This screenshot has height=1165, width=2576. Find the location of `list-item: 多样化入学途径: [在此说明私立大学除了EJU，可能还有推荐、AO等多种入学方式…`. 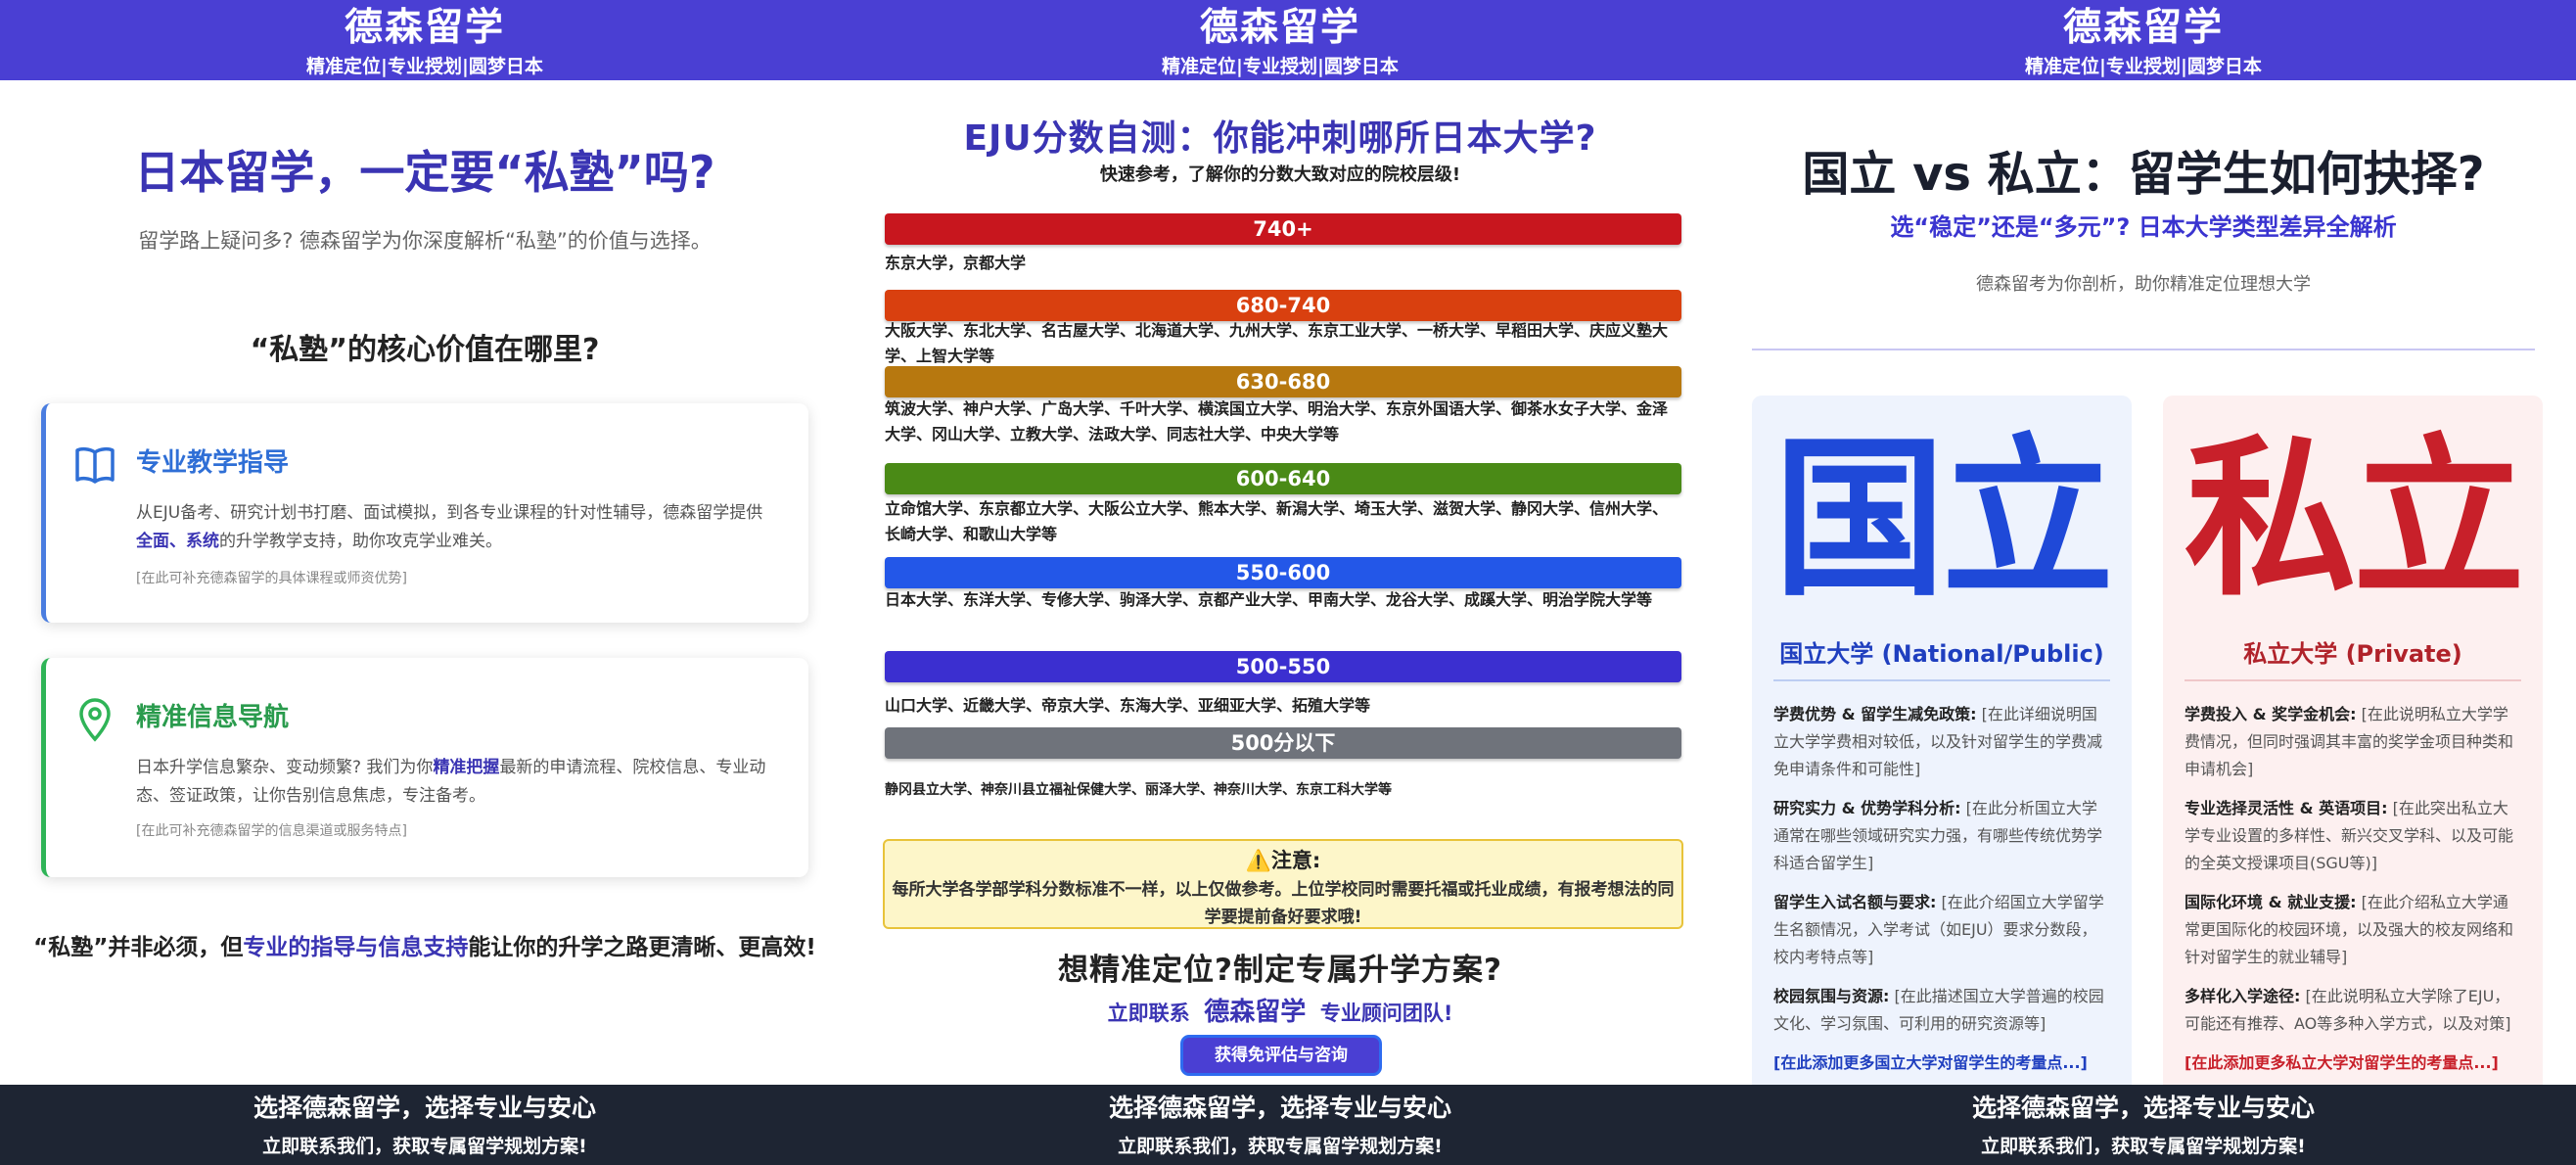

list-item: 多样化入学途径: [在此说明私立大学除了EJU，可能还有推荐、AO等多种入学方式… is located at coordinates (2348, 1010).